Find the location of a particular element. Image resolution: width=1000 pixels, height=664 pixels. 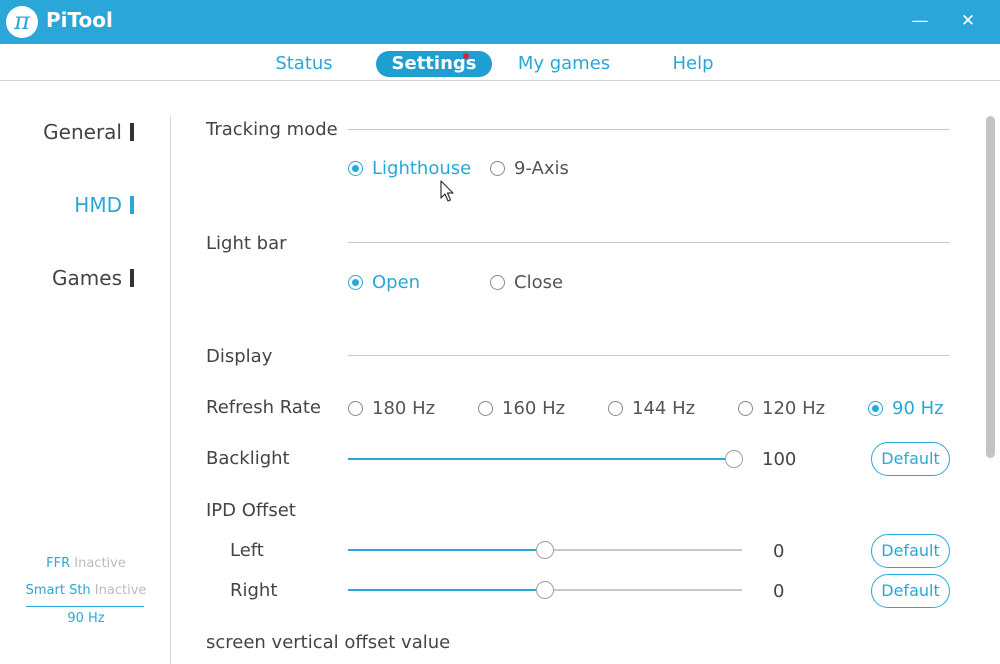

ipd-left-default-button: Default is located at coordinates (910, 551).